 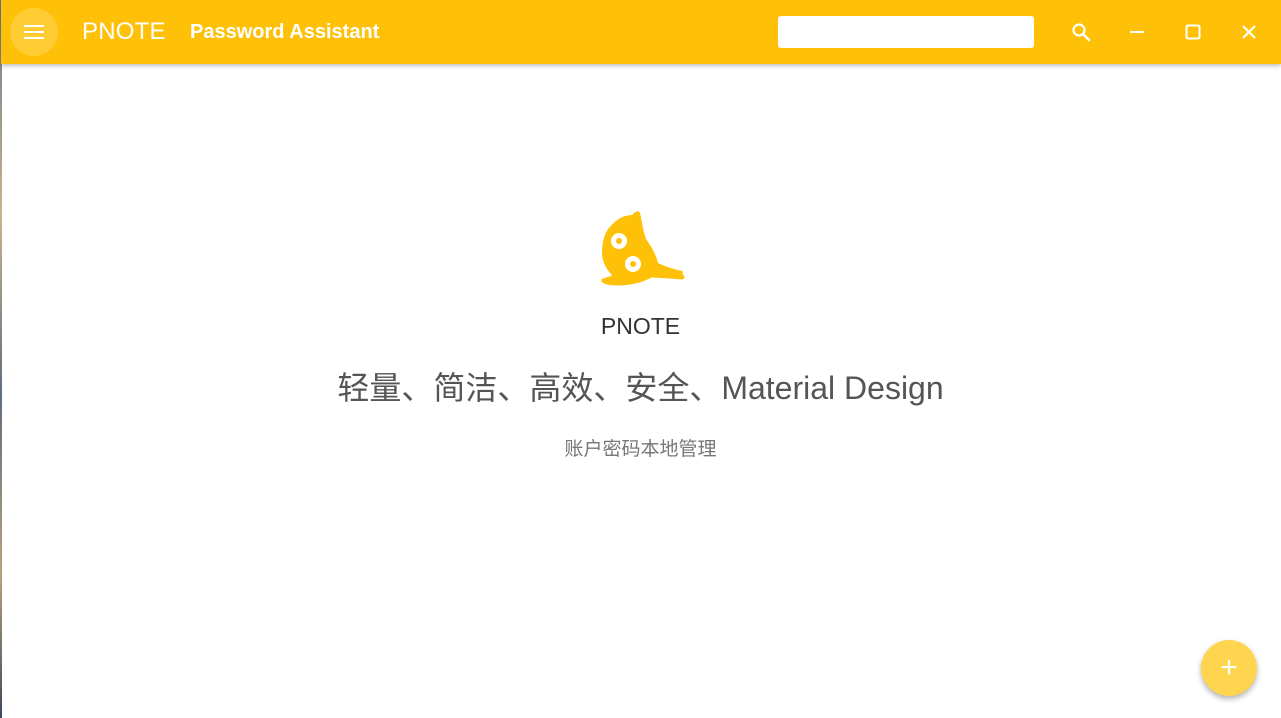 I want to click on search-input, so click(x=906, y=32).